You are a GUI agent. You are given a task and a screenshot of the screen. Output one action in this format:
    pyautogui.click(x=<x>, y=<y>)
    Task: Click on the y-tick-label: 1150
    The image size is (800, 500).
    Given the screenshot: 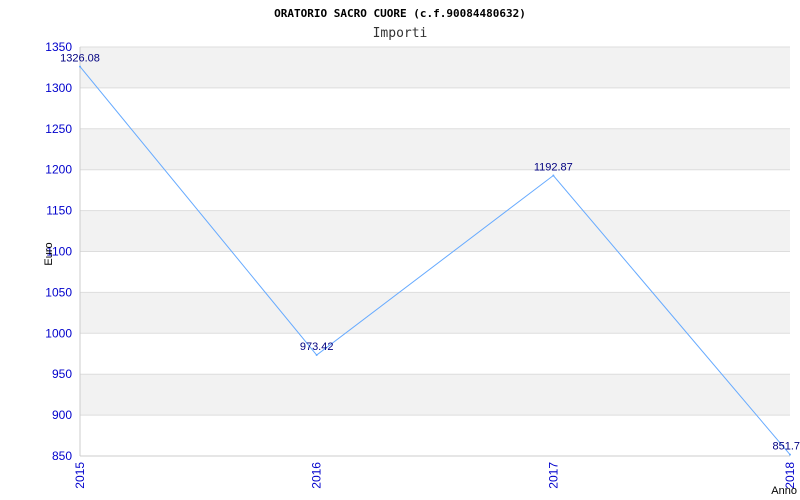 What is the action you would take?
    pyautogui.click(x=59, y=211)
    